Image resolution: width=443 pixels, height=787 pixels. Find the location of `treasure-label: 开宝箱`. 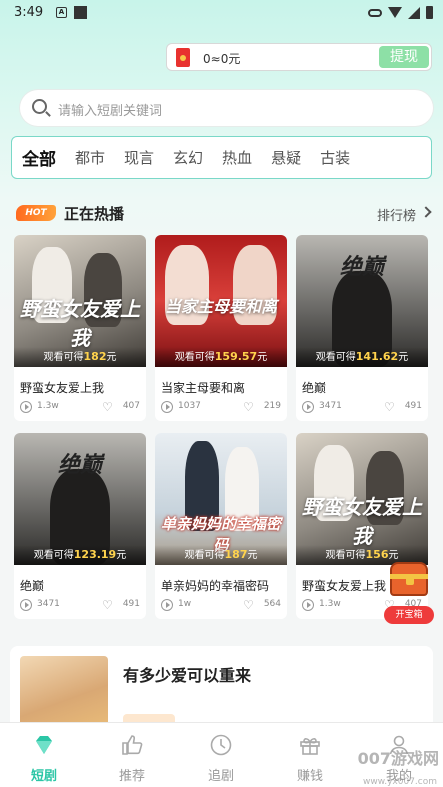

treasure-label: 开宝箱 is located at coordinates (409, 615).